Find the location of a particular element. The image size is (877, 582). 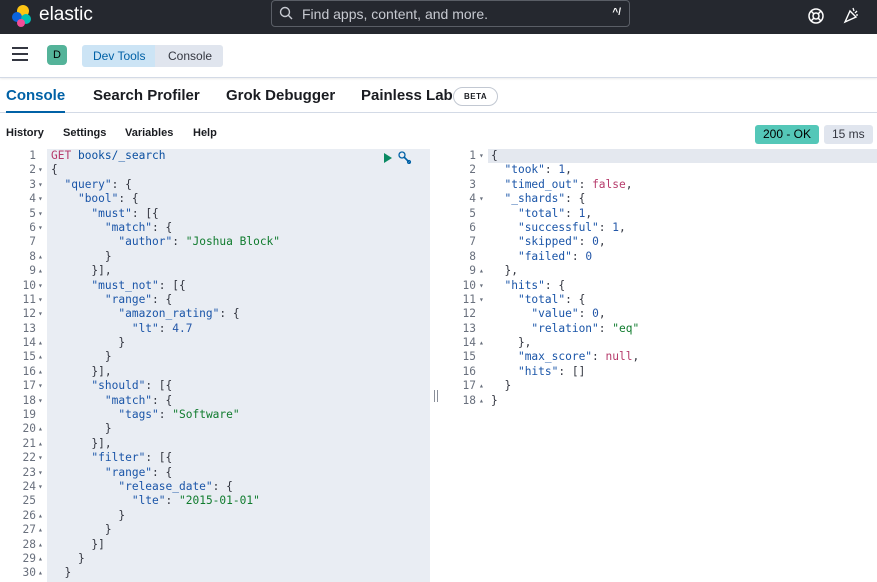

brand-name: elastic is located at coordinates (66, 15).